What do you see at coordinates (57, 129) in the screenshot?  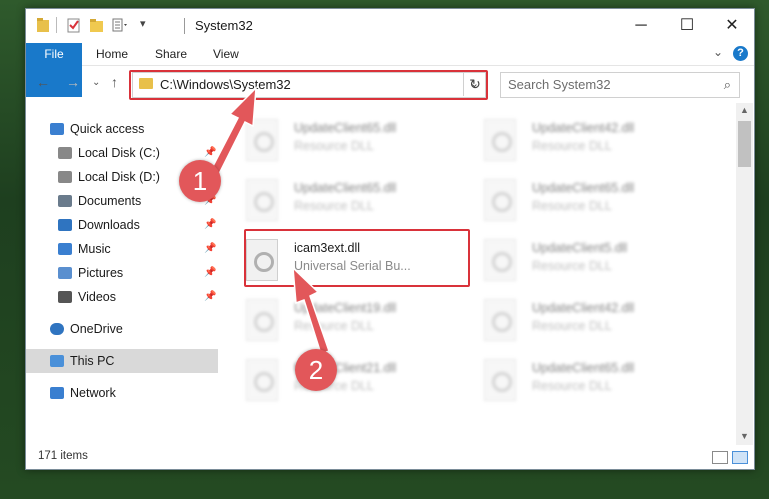 I see `star-icon` at bounding box center [57, 129].